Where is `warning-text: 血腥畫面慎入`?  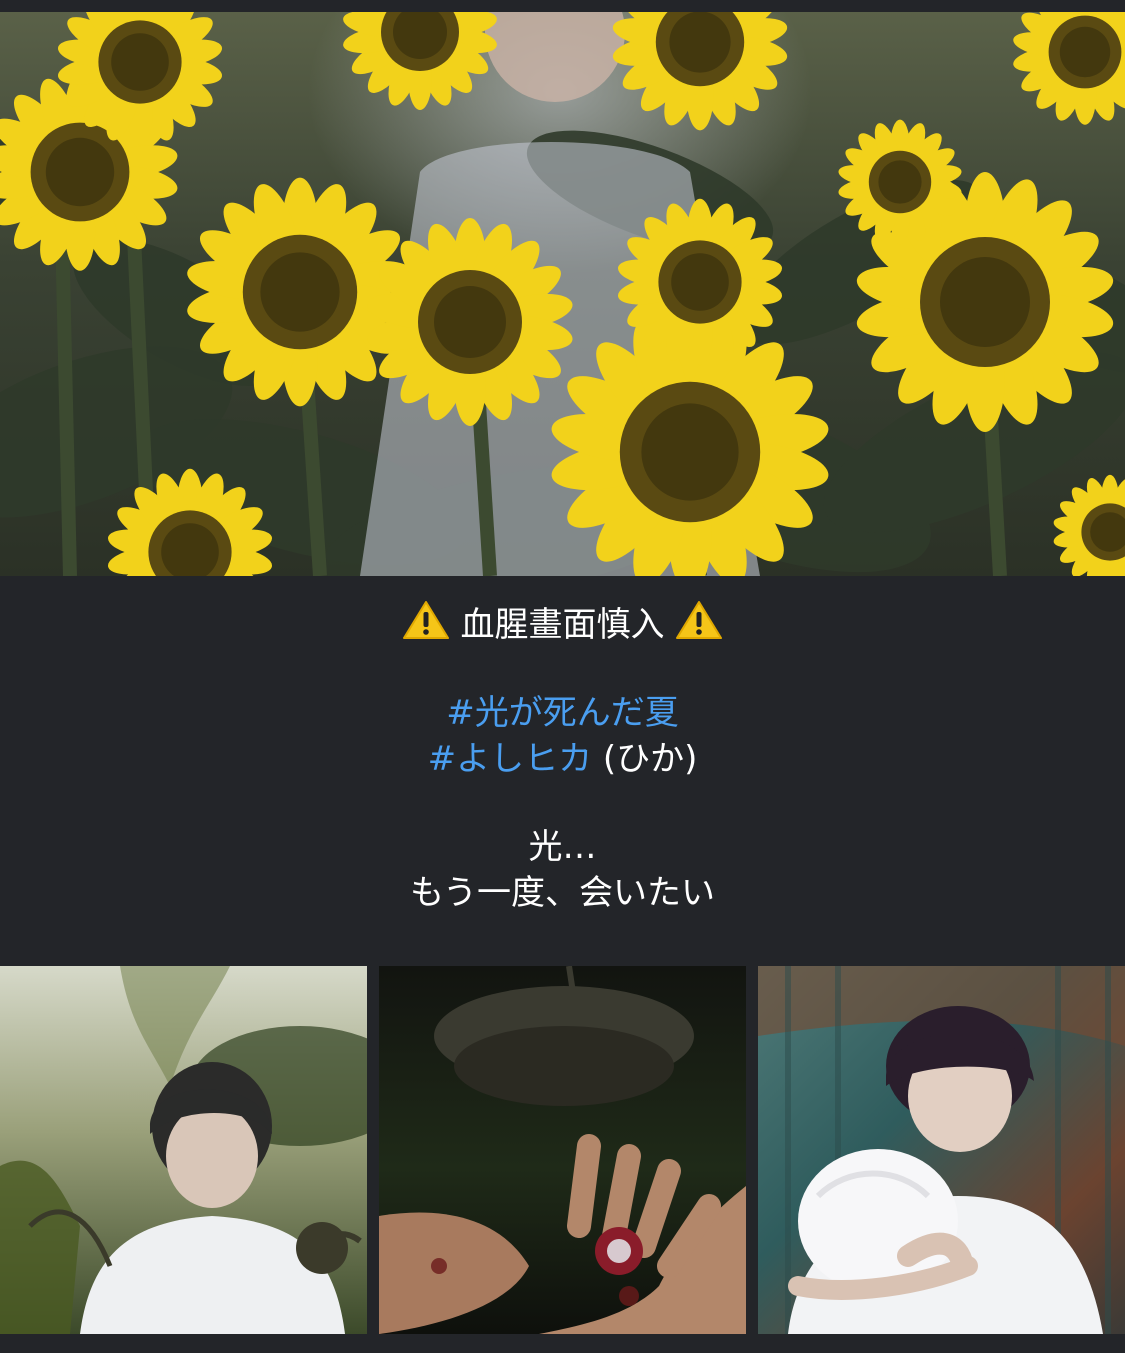 warning-text: 血腥畫面慎入 is located at coordinates (562, 625).